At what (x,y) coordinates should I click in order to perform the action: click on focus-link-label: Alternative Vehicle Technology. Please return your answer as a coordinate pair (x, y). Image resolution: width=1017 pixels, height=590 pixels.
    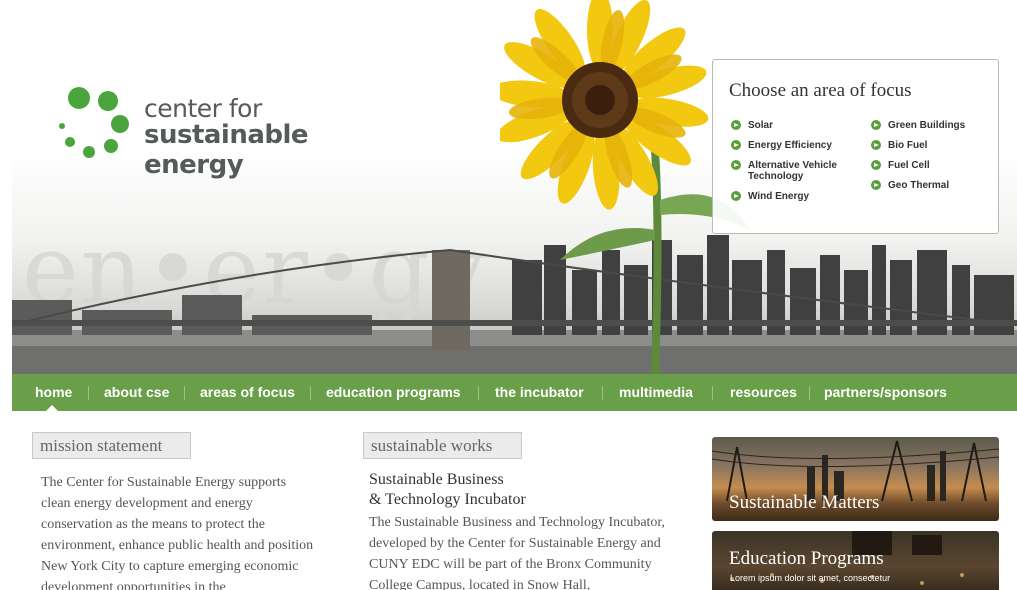
    Looking at the image, I should click on (792, 171).